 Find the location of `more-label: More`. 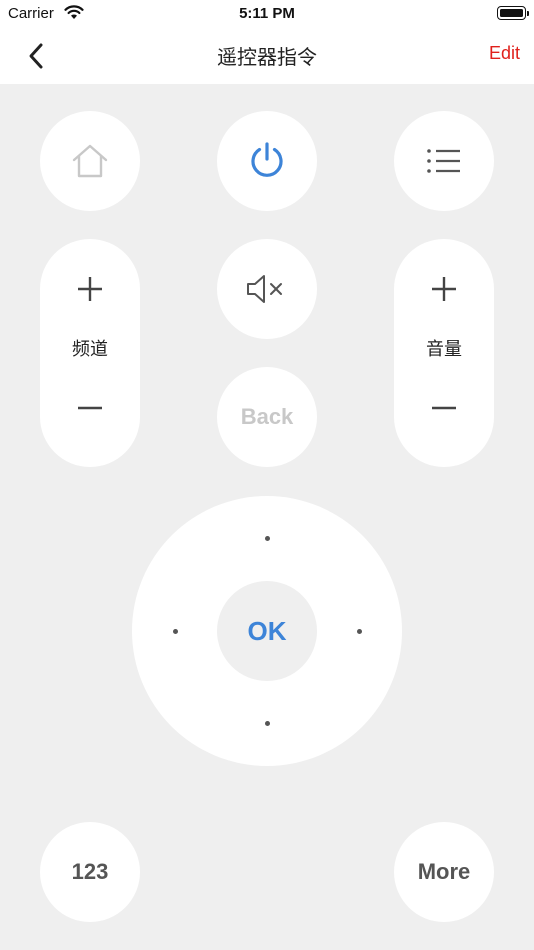

more-label: More is located at coordinates (444, 871).